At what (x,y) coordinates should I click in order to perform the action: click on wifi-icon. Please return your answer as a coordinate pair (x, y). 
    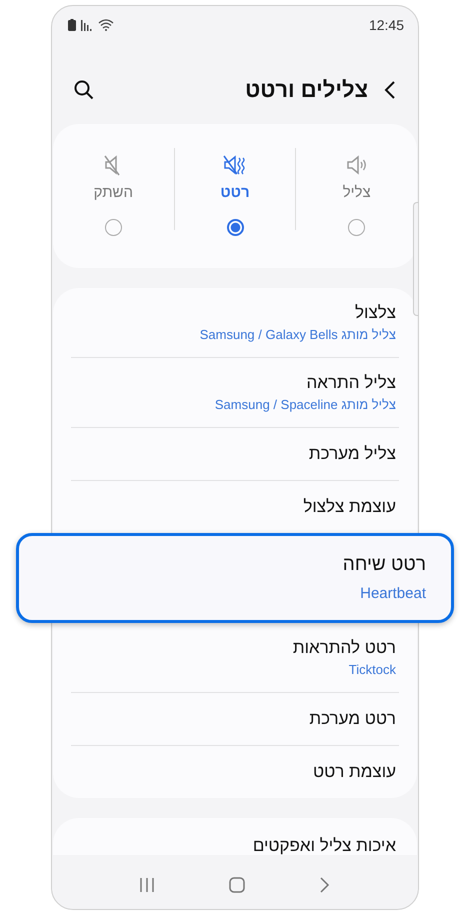
    Looking at the image, I should click on (106, 25).